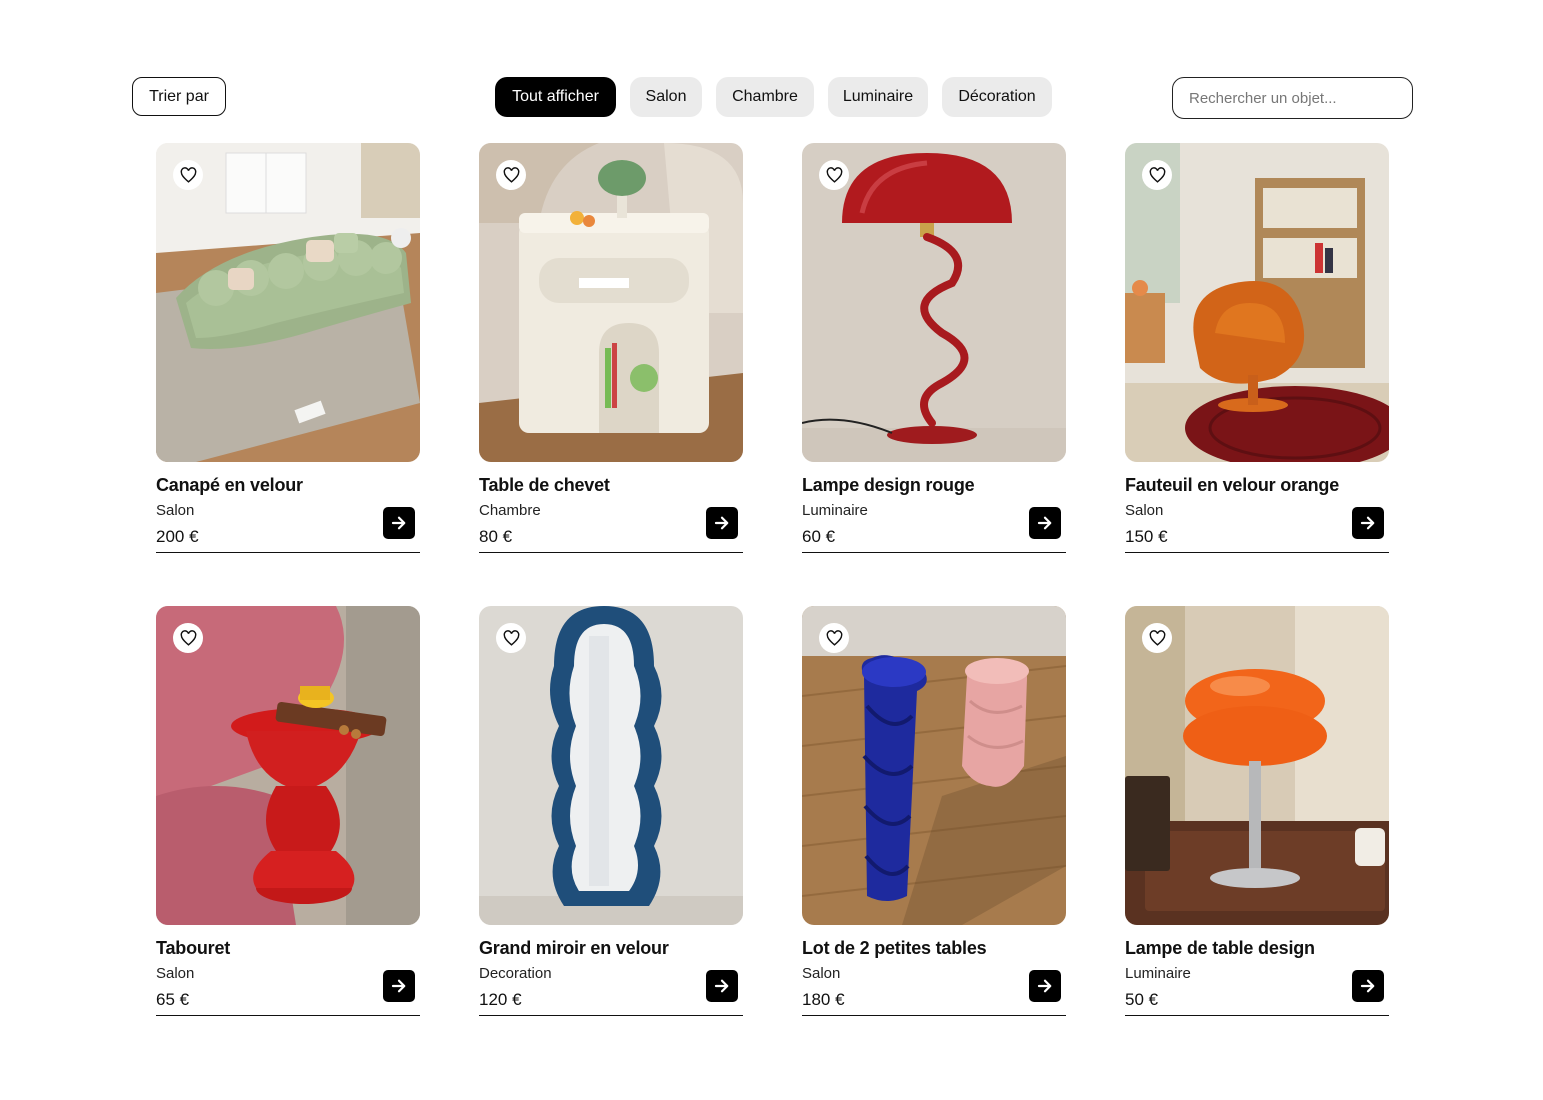  What do you see at coordinates (934, 993) in the screenshot?
I see `product-price-row: 180 €` at bounding box center [934, 993].